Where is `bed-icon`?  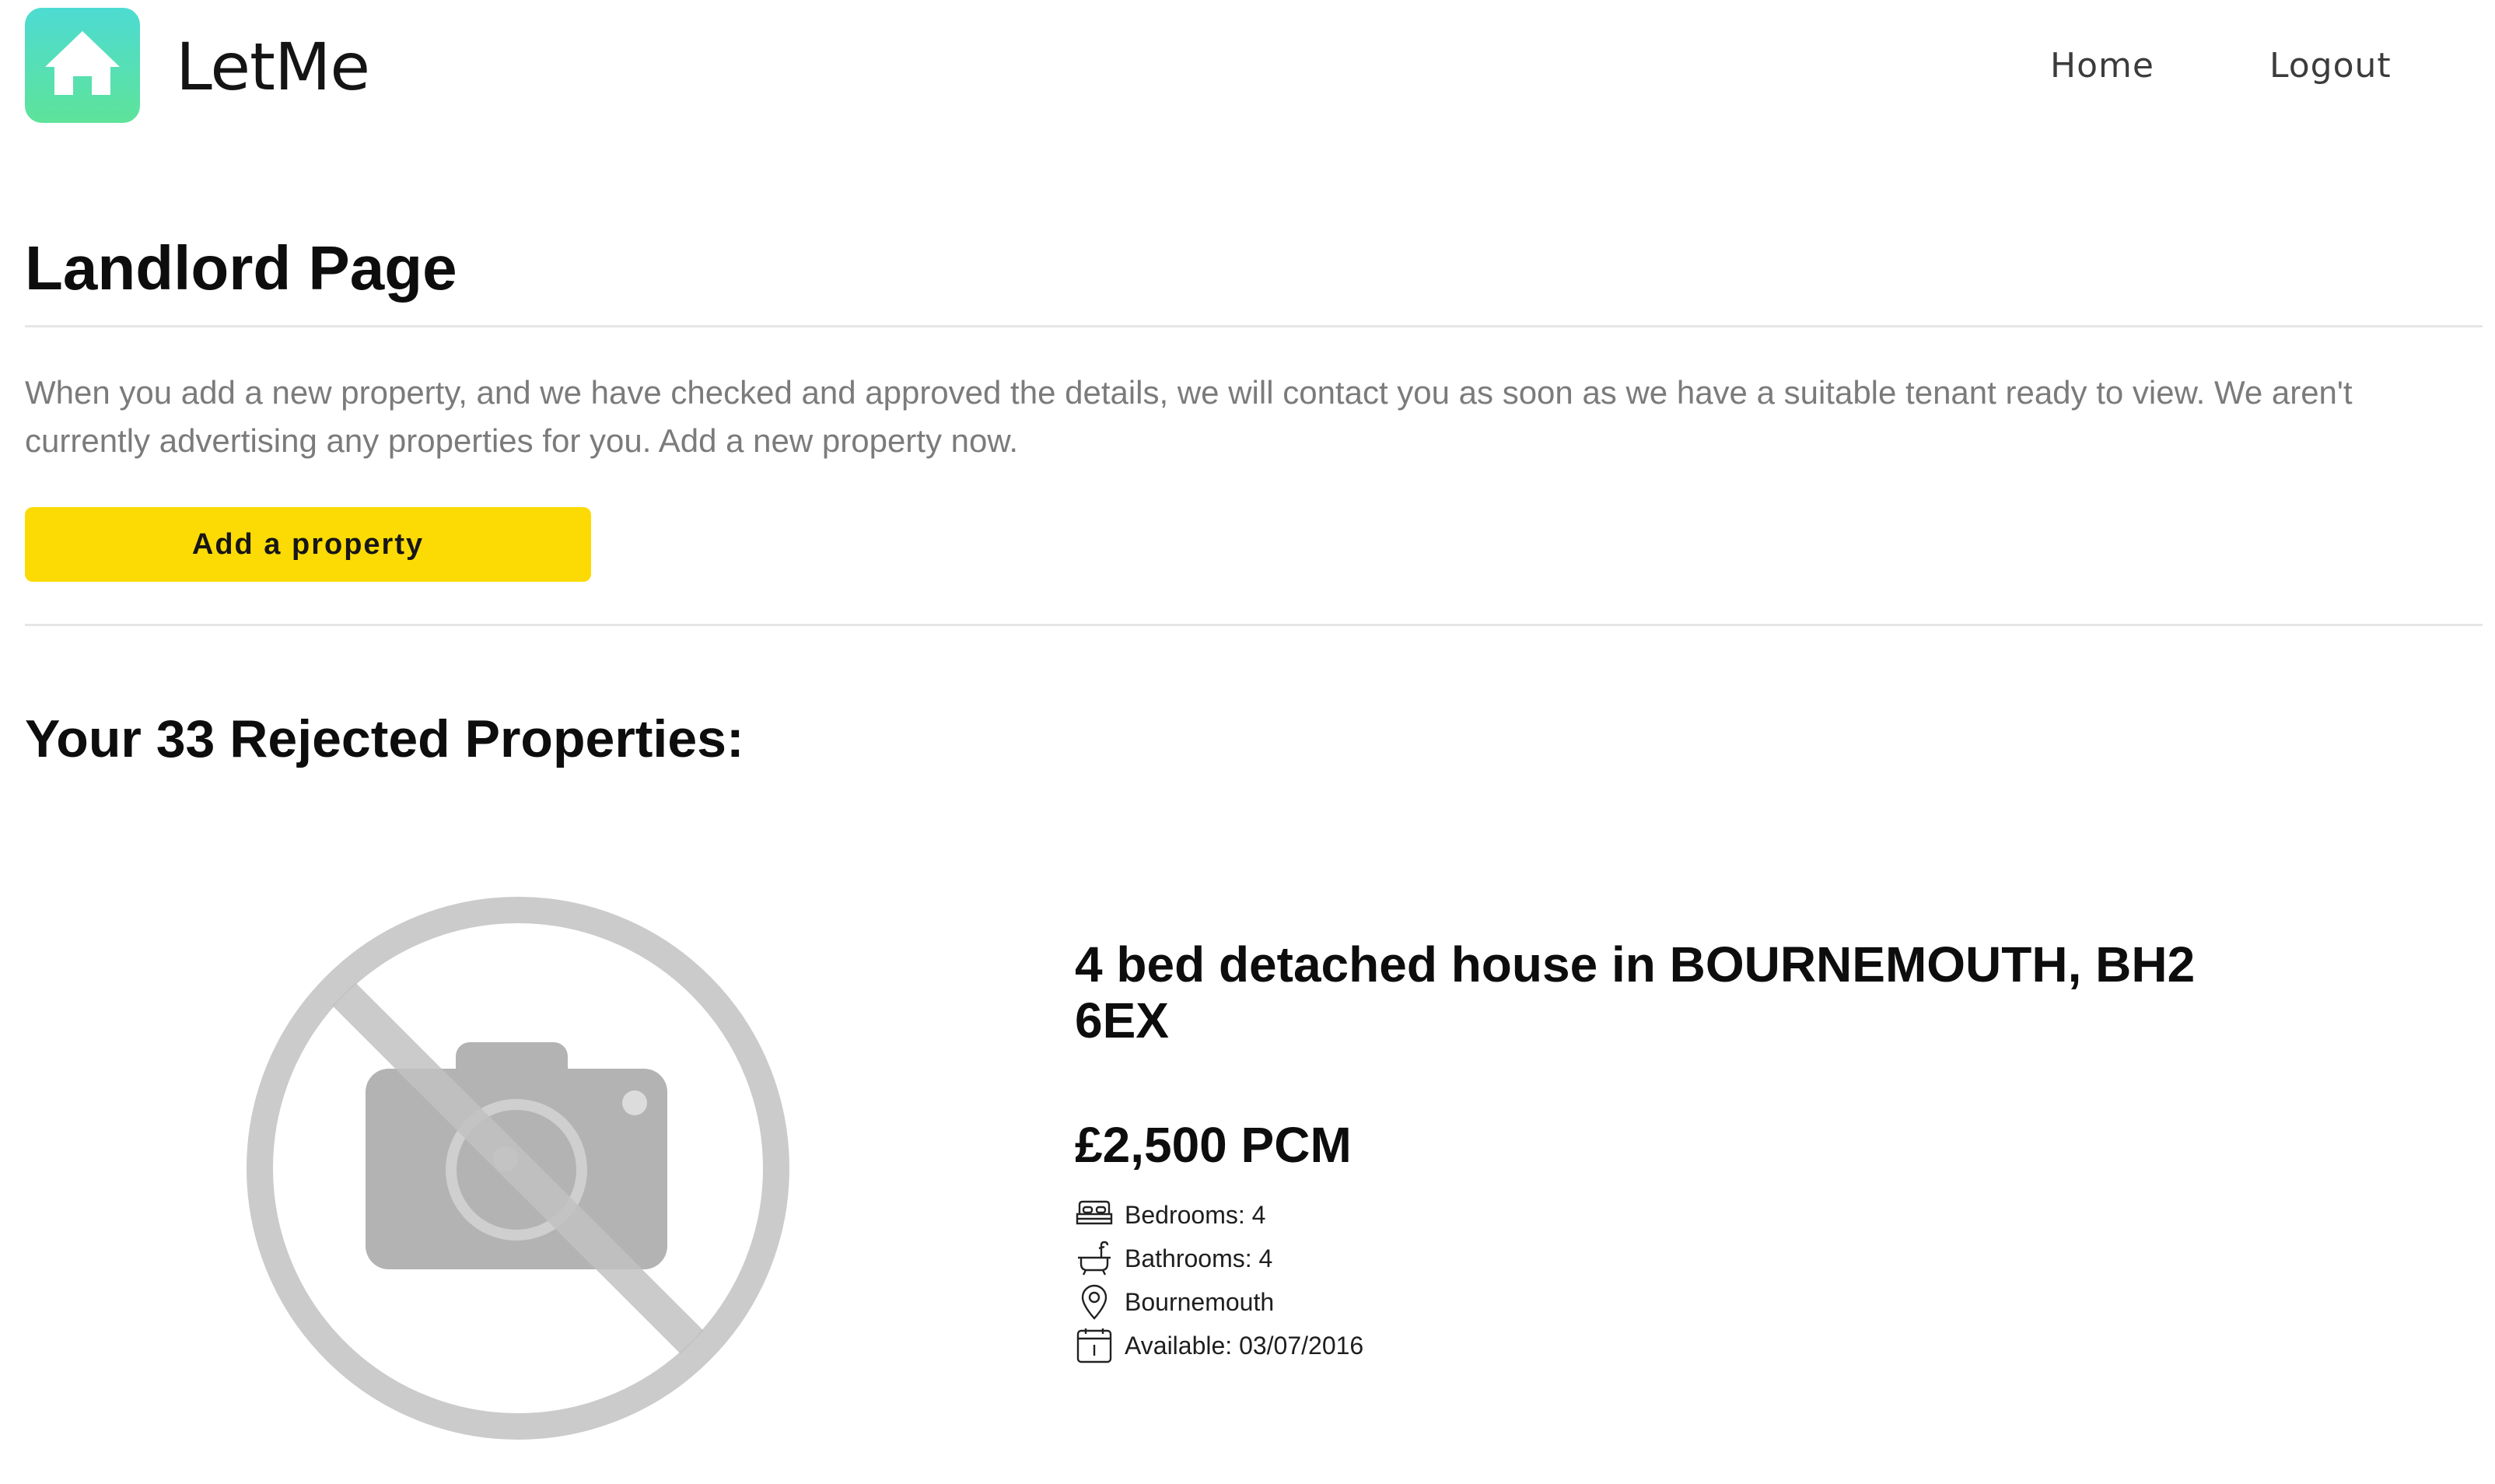
bed-icon is located at coordinates (1094, 1215).